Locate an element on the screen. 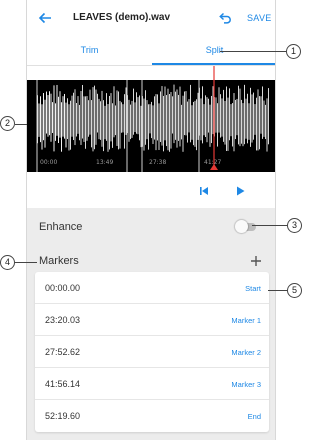 This screenshot has height=440, width=320. marker-row: 27:52.62 Marker 2 is located at coordinates (152, 352).